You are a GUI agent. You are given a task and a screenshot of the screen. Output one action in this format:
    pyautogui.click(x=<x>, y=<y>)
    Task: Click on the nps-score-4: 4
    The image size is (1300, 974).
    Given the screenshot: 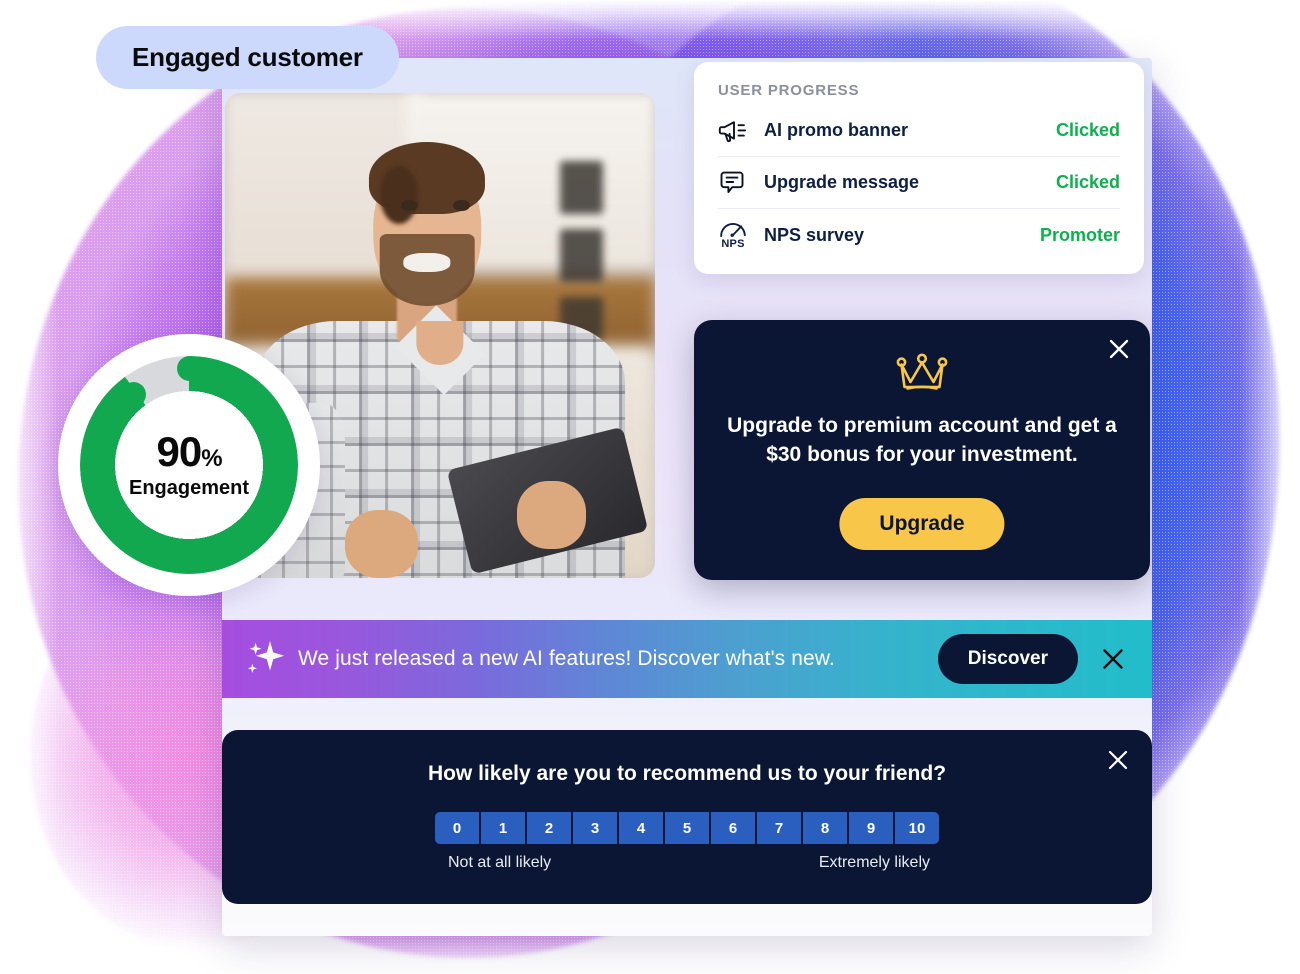 What is the action you would take?
    pyautogui.click(x=641, y=828)
    